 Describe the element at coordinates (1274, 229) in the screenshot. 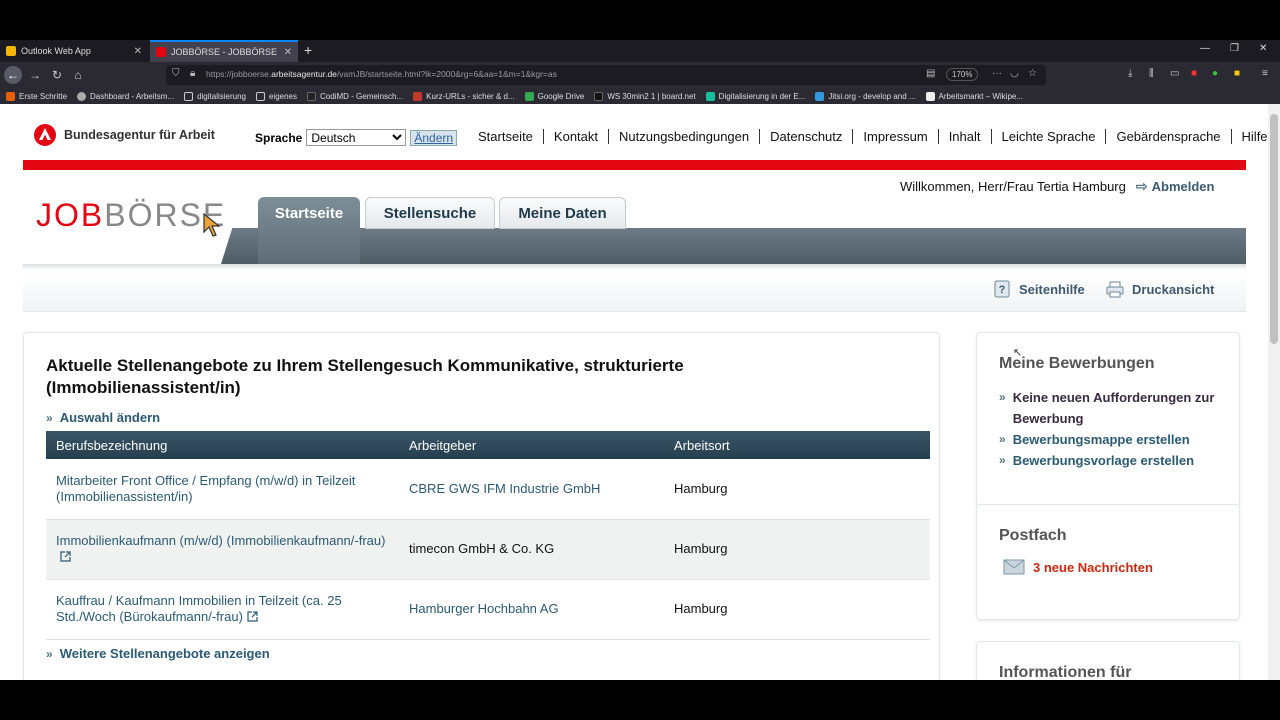

I see `scrollbar-thumb` at that location.